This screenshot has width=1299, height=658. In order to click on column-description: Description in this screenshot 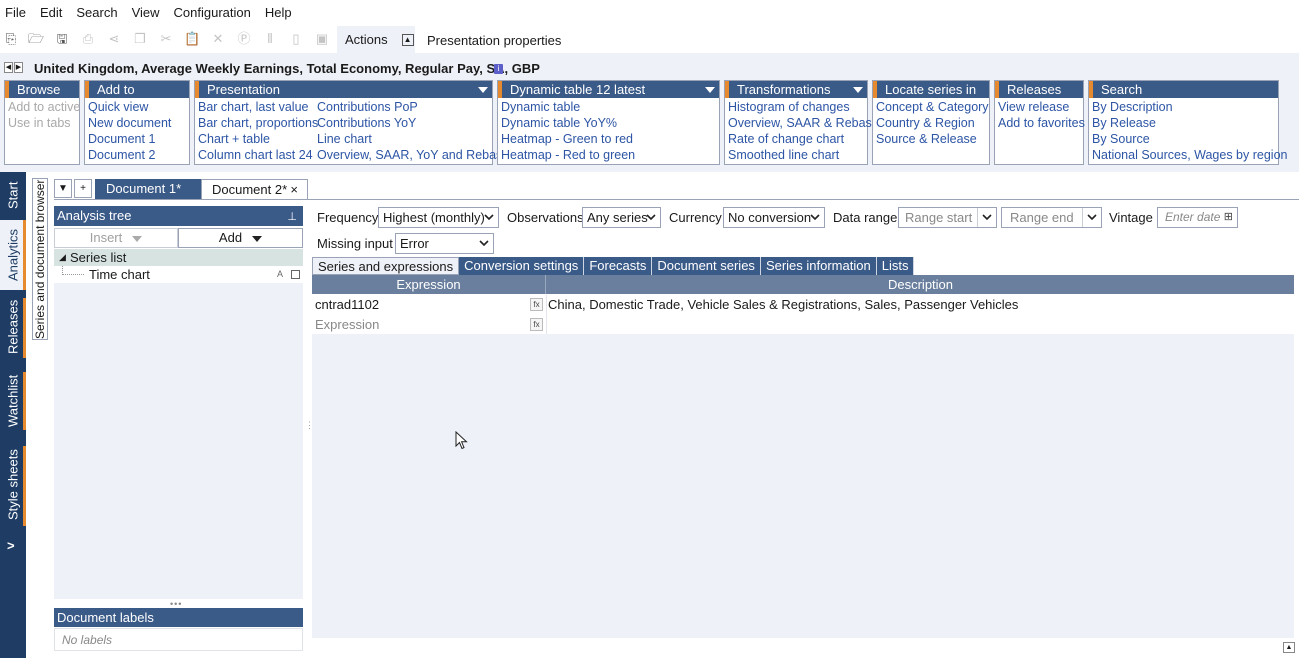, I will do `click(920, 284)`.